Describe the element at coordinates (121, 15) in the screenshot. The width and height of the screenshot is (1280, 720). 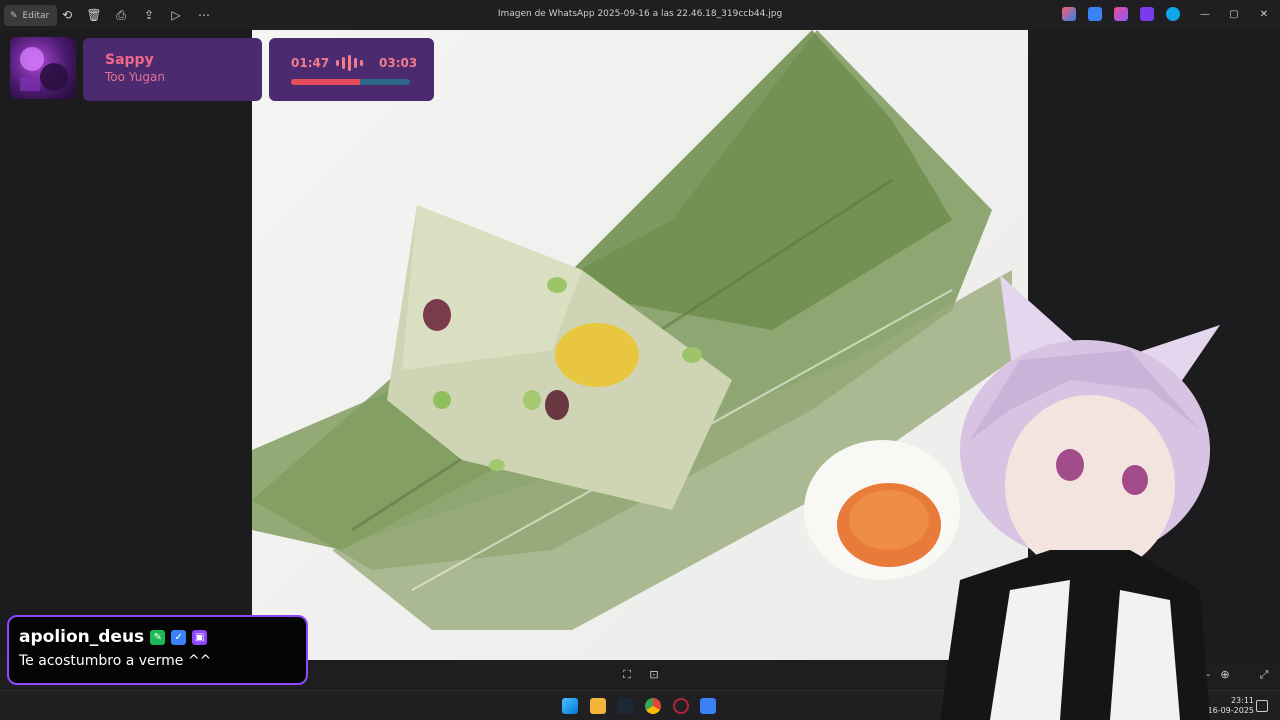
I see `print-icon: ⎙` at that location.